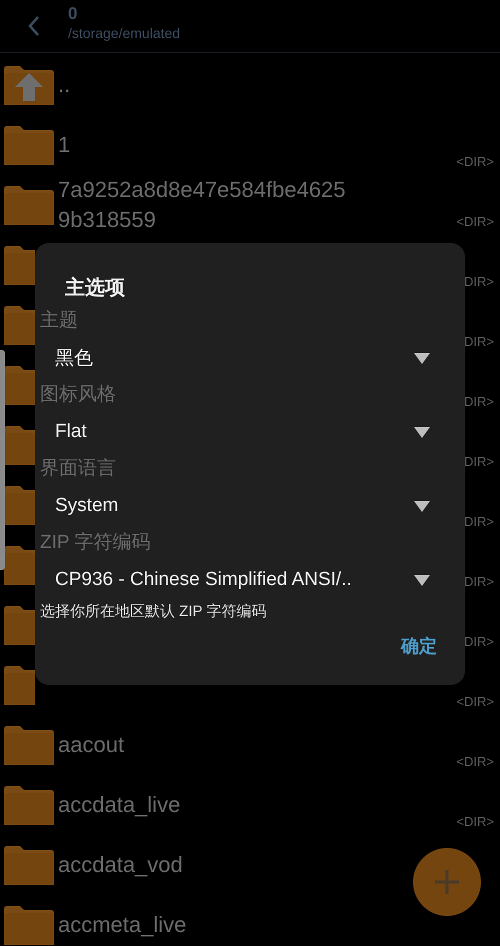 The width and height of the screenshot is (500, 946). I want to click on file-name: .., so click(207, 85).